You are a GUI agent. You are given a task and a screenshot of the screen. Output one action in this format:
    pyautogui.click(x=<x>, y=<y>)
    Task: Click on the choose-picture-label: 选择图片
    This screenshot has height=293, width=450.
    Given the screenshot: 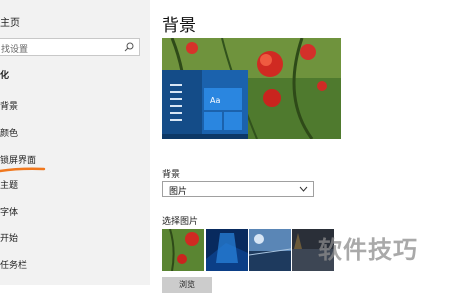 What is the action you would take?
    pyautogui.click(x=180, y=222)
    